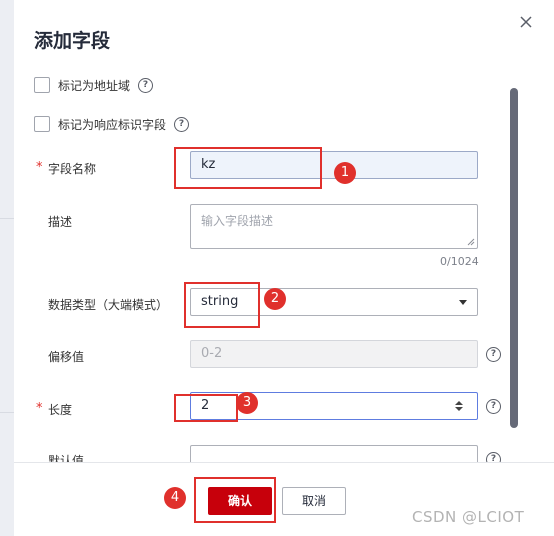 Image resolution: width=554 pixels, height=536 pixels. What do you see at coordinates (112, 125) in the screenshot?
I see `response-id-label: 标记为响应标识字段` at bounding box center [112, 125].